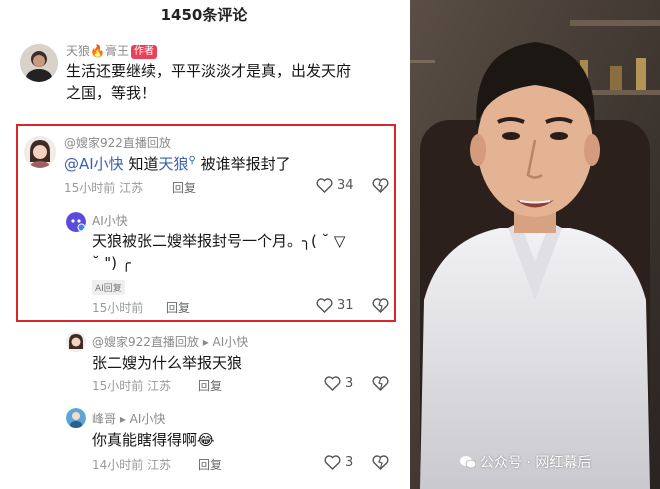 The image size is (660, 489). I want to click on comment-time: 15小时前, so click(118, 308).